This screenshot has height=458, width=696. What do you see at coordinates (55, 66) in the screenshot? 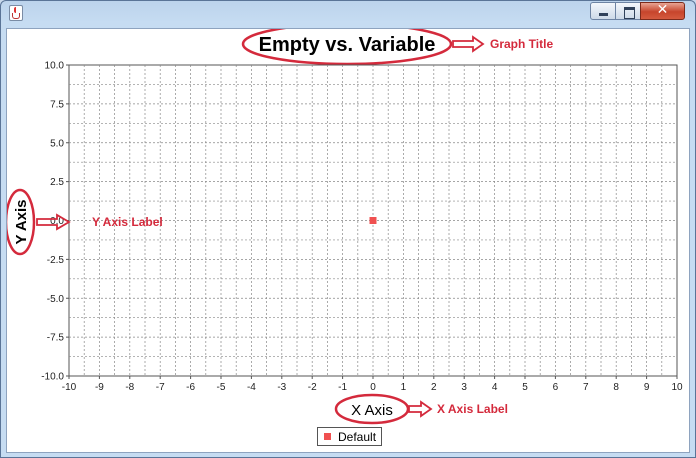
I see `y-tick-label: 10.0` at bounding box center [55, 66].